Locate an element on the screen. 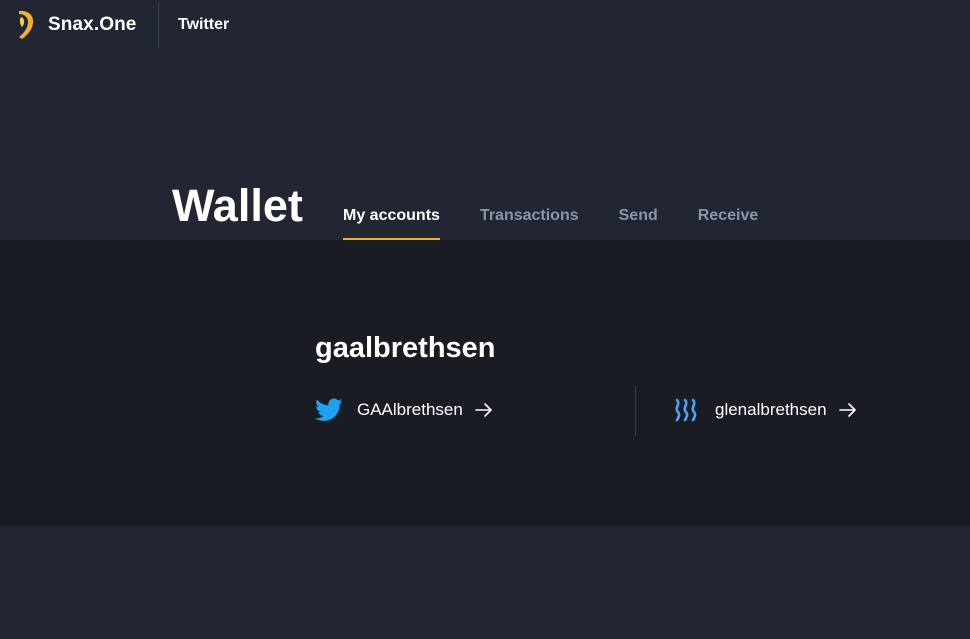  twitter-nav-link: Twitter is located at coordinates (203, 25).